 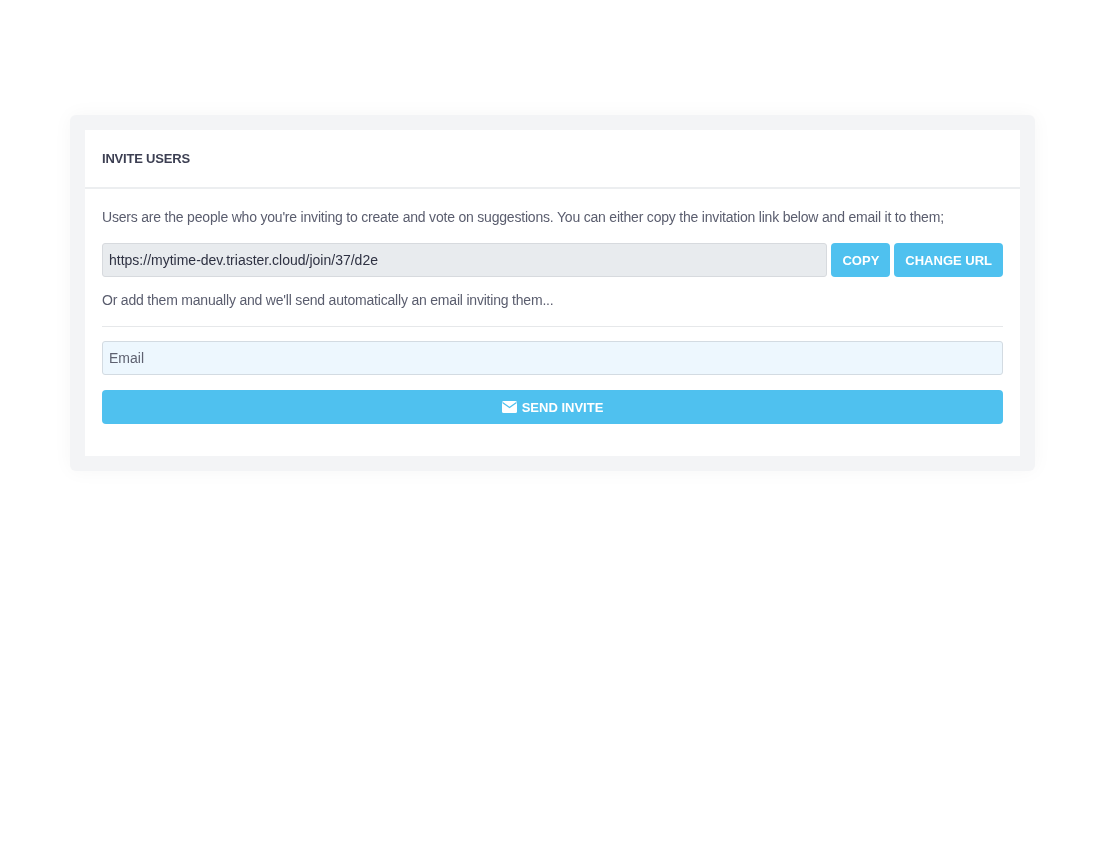 I want to click on intro-text: Users are the people who you're inviting to create and vote on suggestions. You can either copy the invitation link below and email it to them;, so click(x=523, y=217).